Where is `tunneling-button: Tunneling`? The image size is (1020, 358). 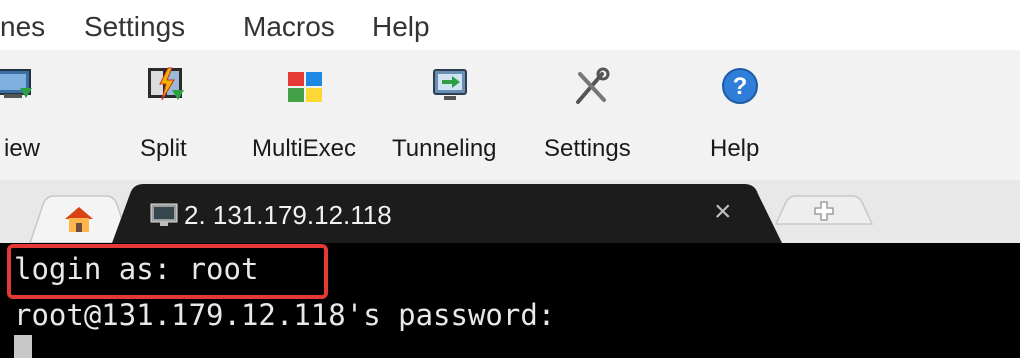
tunneling-button: Tunneling is located at coordinates (455, 115).